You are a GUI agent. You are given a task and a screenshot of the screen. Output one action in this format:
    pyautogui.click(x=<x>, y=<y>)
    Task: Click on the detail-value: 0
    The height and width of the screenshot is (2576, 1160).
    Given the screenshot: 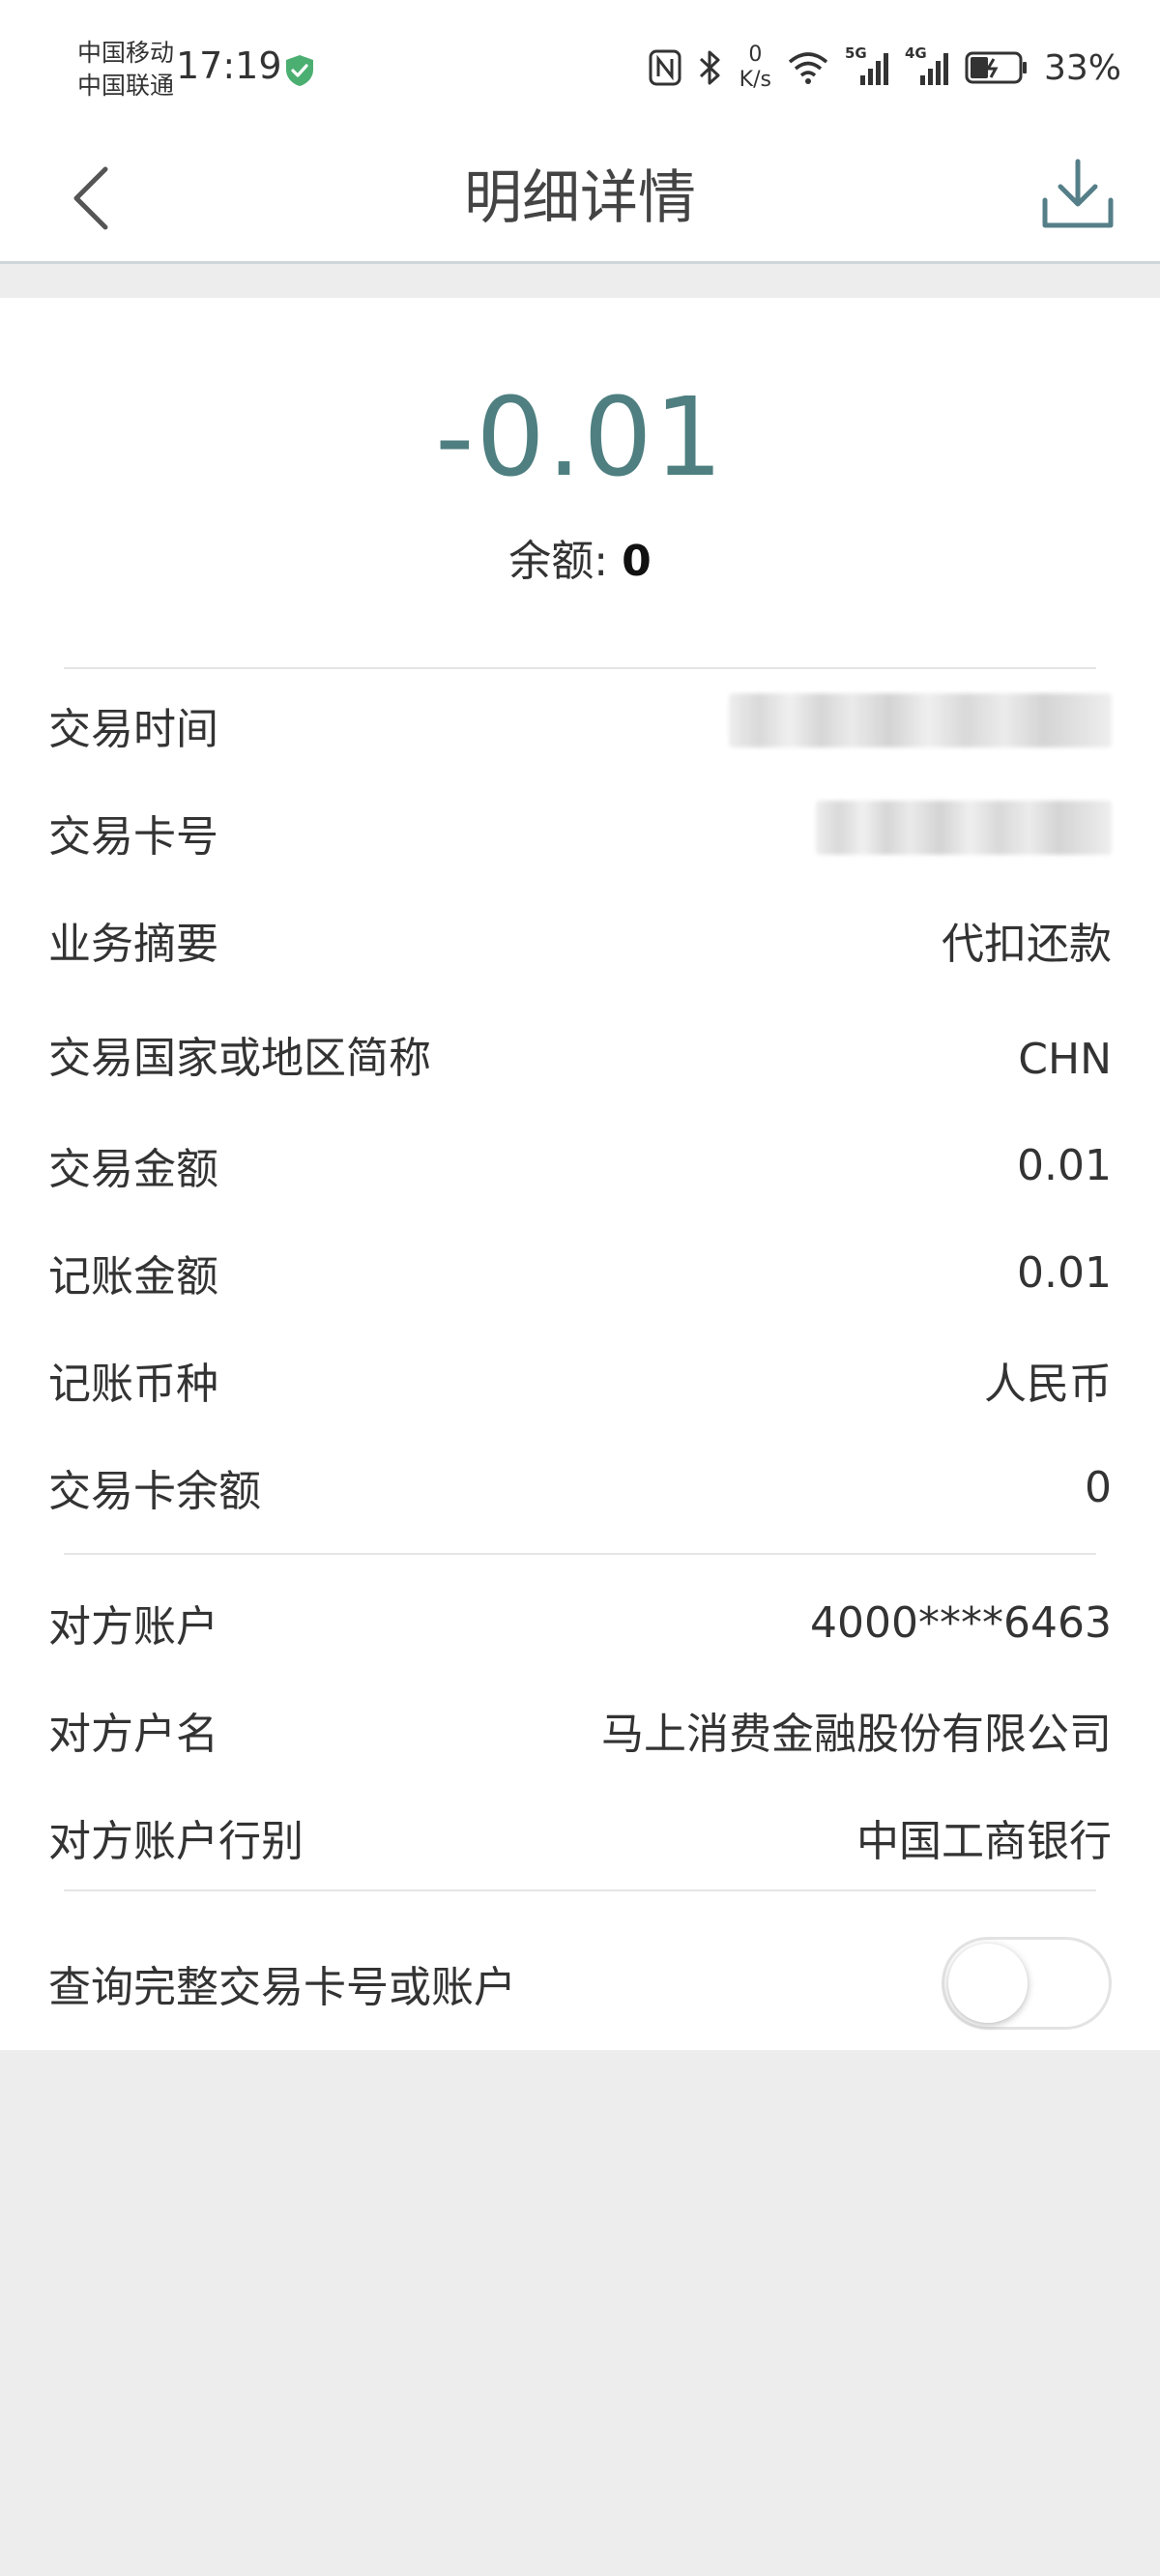 What is the action you would take?
    pyautogui.click(x=1098, y=1487)
    